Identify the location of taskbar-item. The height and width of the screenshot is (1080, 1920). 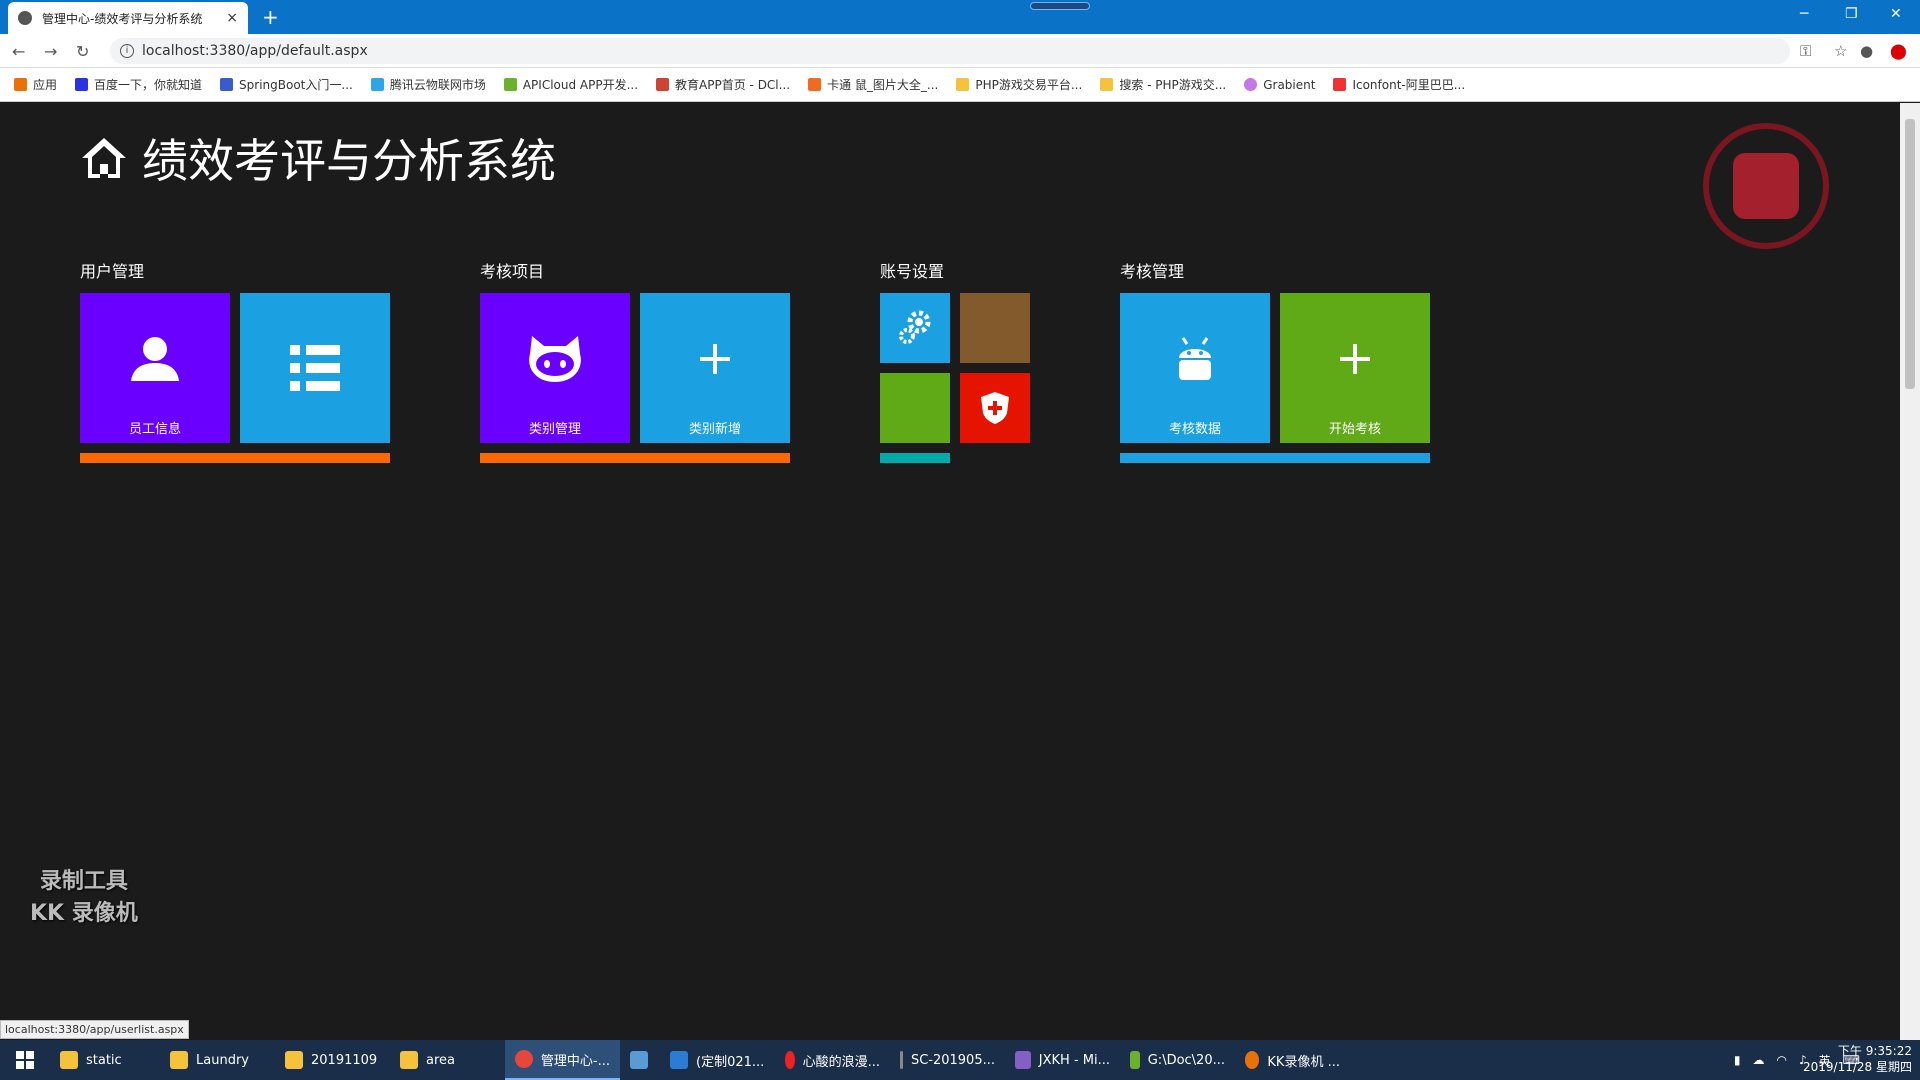
(640, 1060).